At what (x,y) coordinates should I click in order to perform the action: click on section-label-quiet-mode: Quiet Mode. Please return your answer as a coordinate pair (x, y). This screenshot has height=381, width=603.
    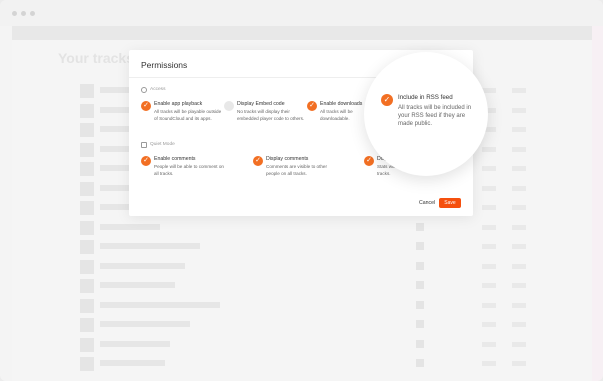
    Looking at the image, I should click on (162, 144).